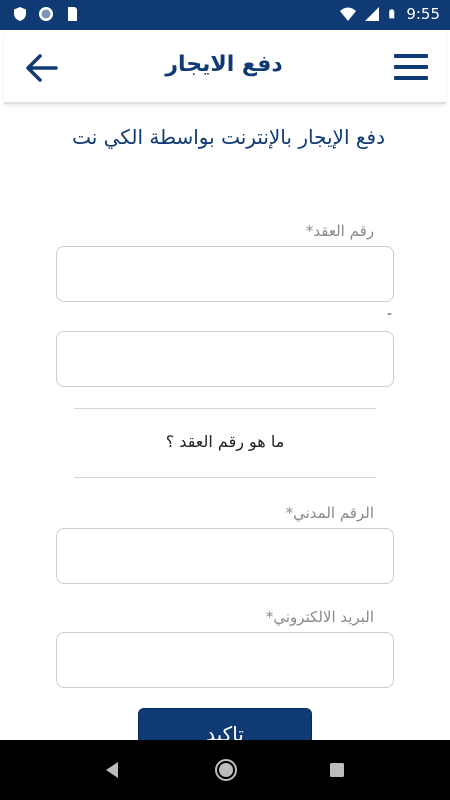 The image size is (450, 800). I want to click on what-is-contract-number-link: ما هو رقم العقد ؟, so click(225, 441).